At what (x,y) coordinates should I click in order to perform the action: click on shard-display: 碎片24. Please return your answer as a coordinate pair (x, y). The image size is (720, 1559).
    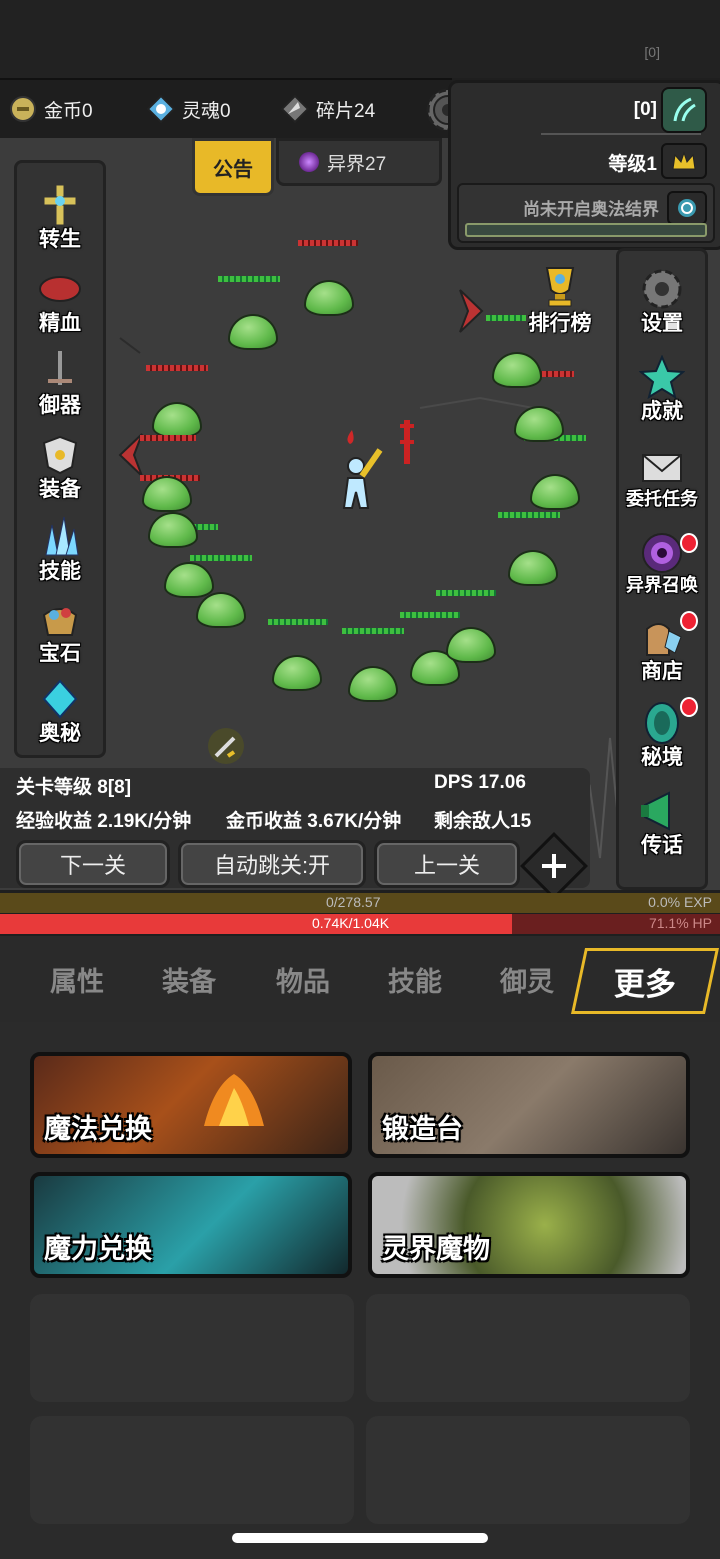
    Looking at the image, I should click on (327, 109).